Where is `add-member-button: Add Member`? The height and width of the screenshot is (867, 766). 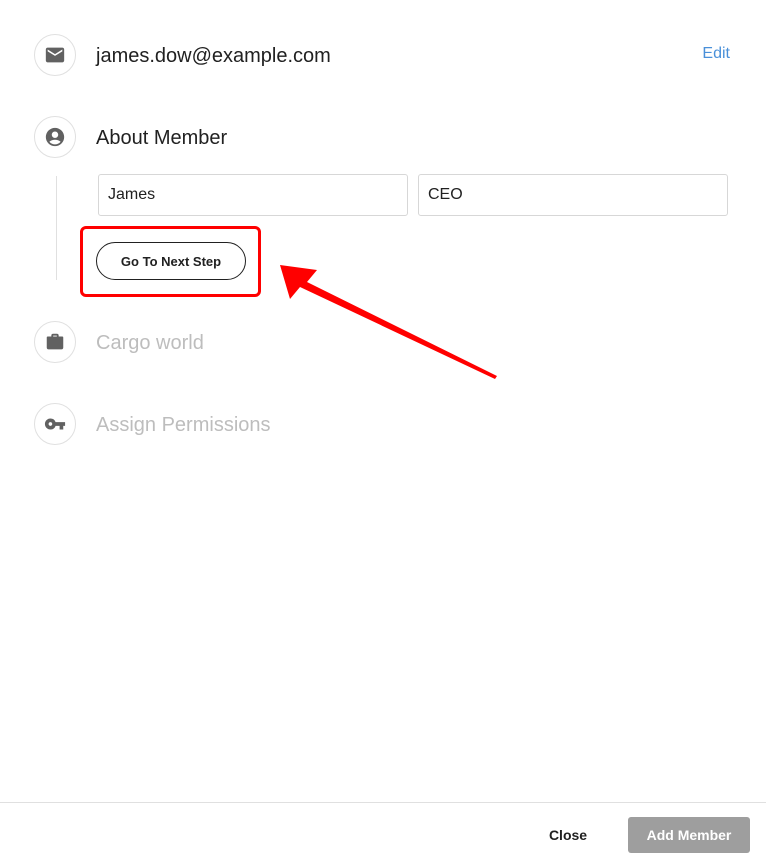 add-member-button: Add Member is located at coordinates (689, 835).